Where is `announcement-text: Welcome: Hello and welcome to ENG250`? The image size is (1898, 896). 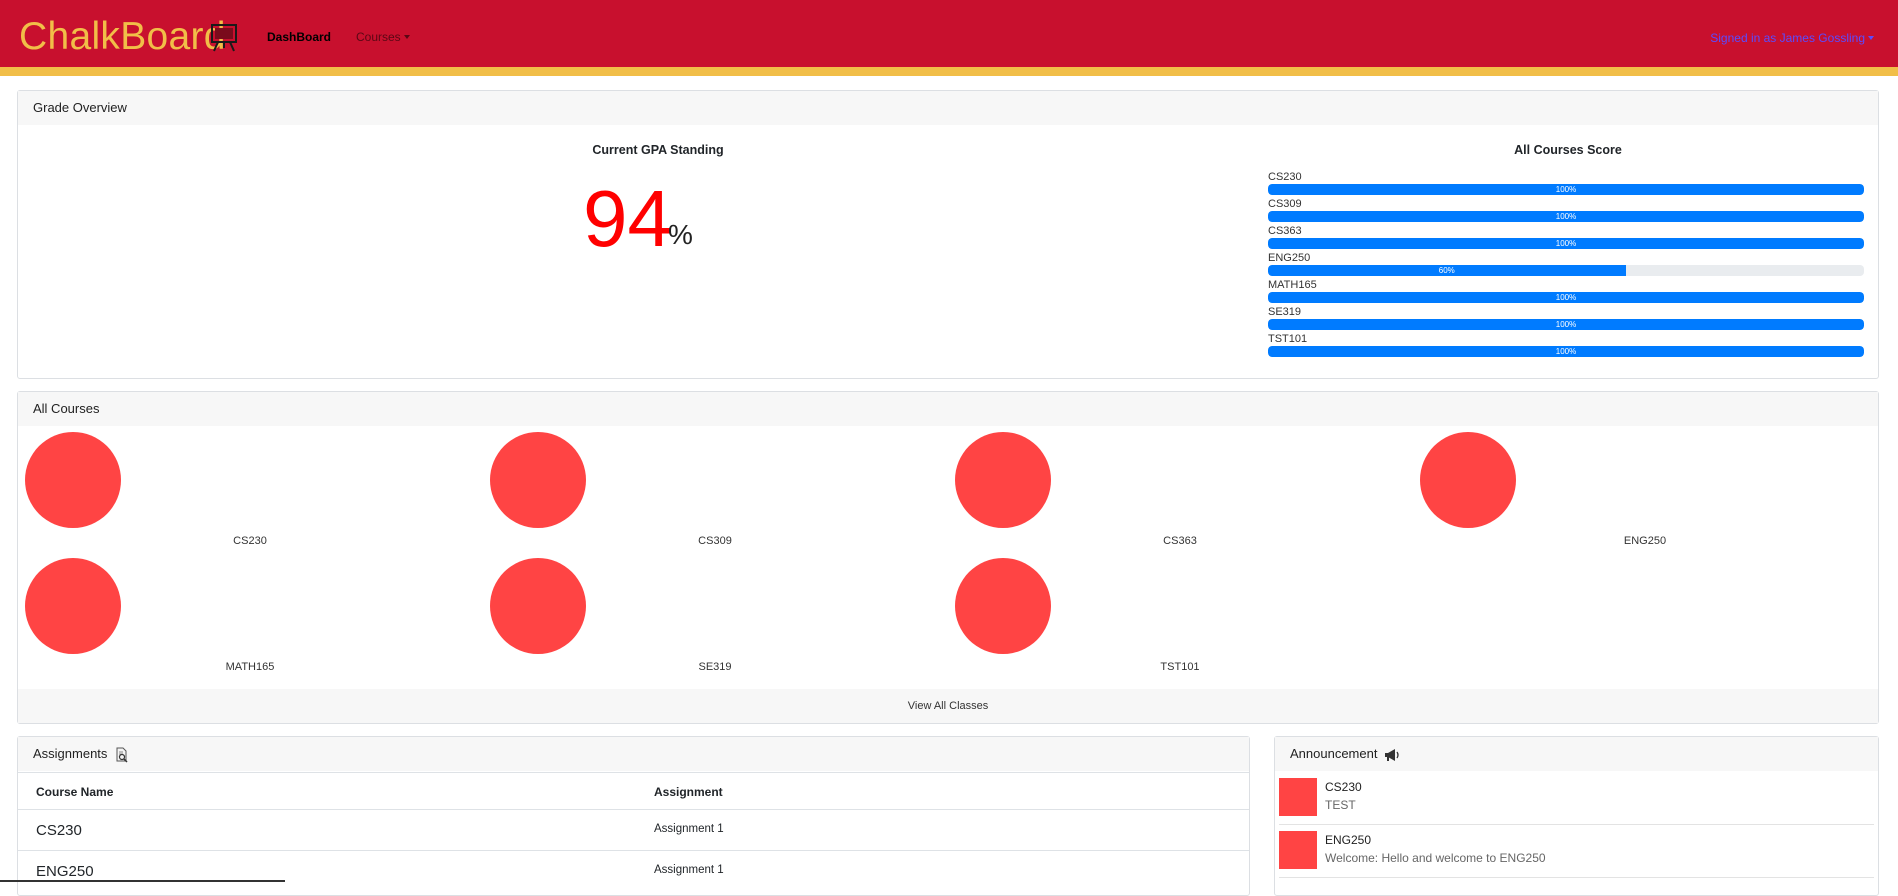
announcement-text: Welcome: Hello and welcome to ENG250 is located at coordinates (1435, 858).